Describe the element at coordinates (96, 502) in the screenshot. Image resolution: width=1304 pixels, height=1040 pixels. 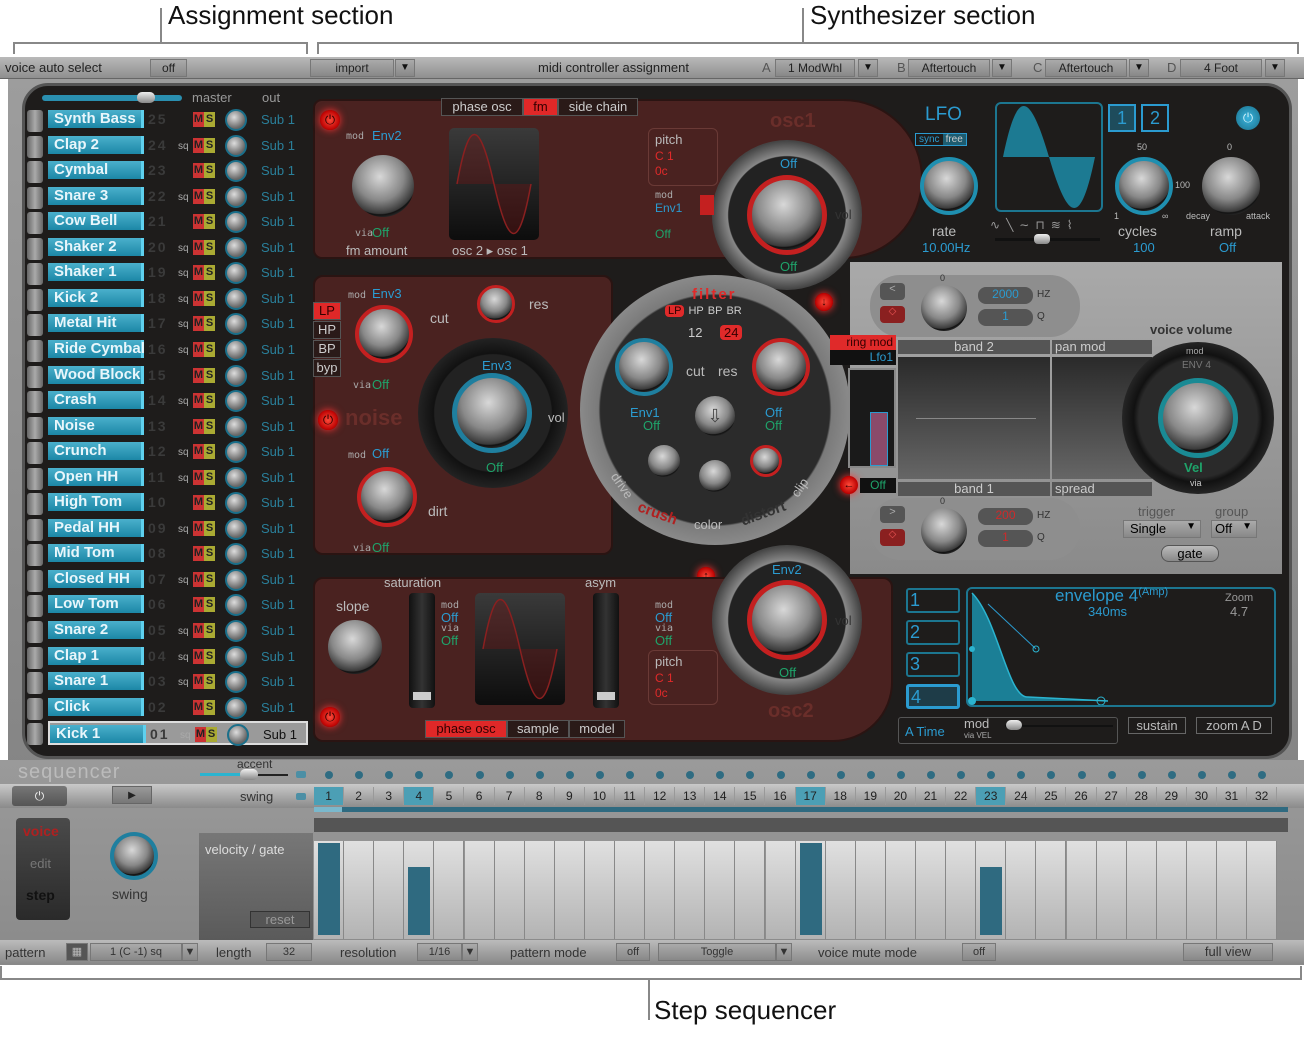
I see `voice-name: High Tom` at that location.